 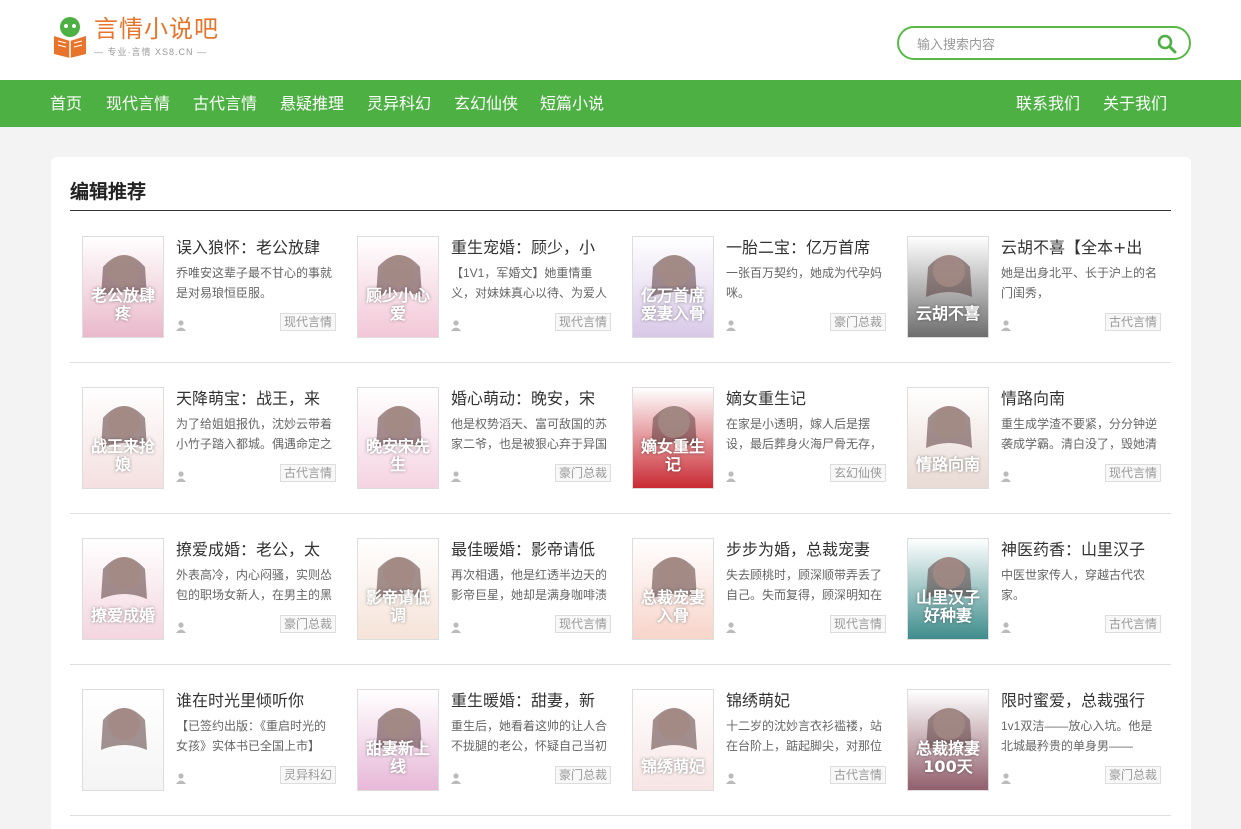 I want to click on cover-title: 云胡不喜, so click(x=947, y=313).